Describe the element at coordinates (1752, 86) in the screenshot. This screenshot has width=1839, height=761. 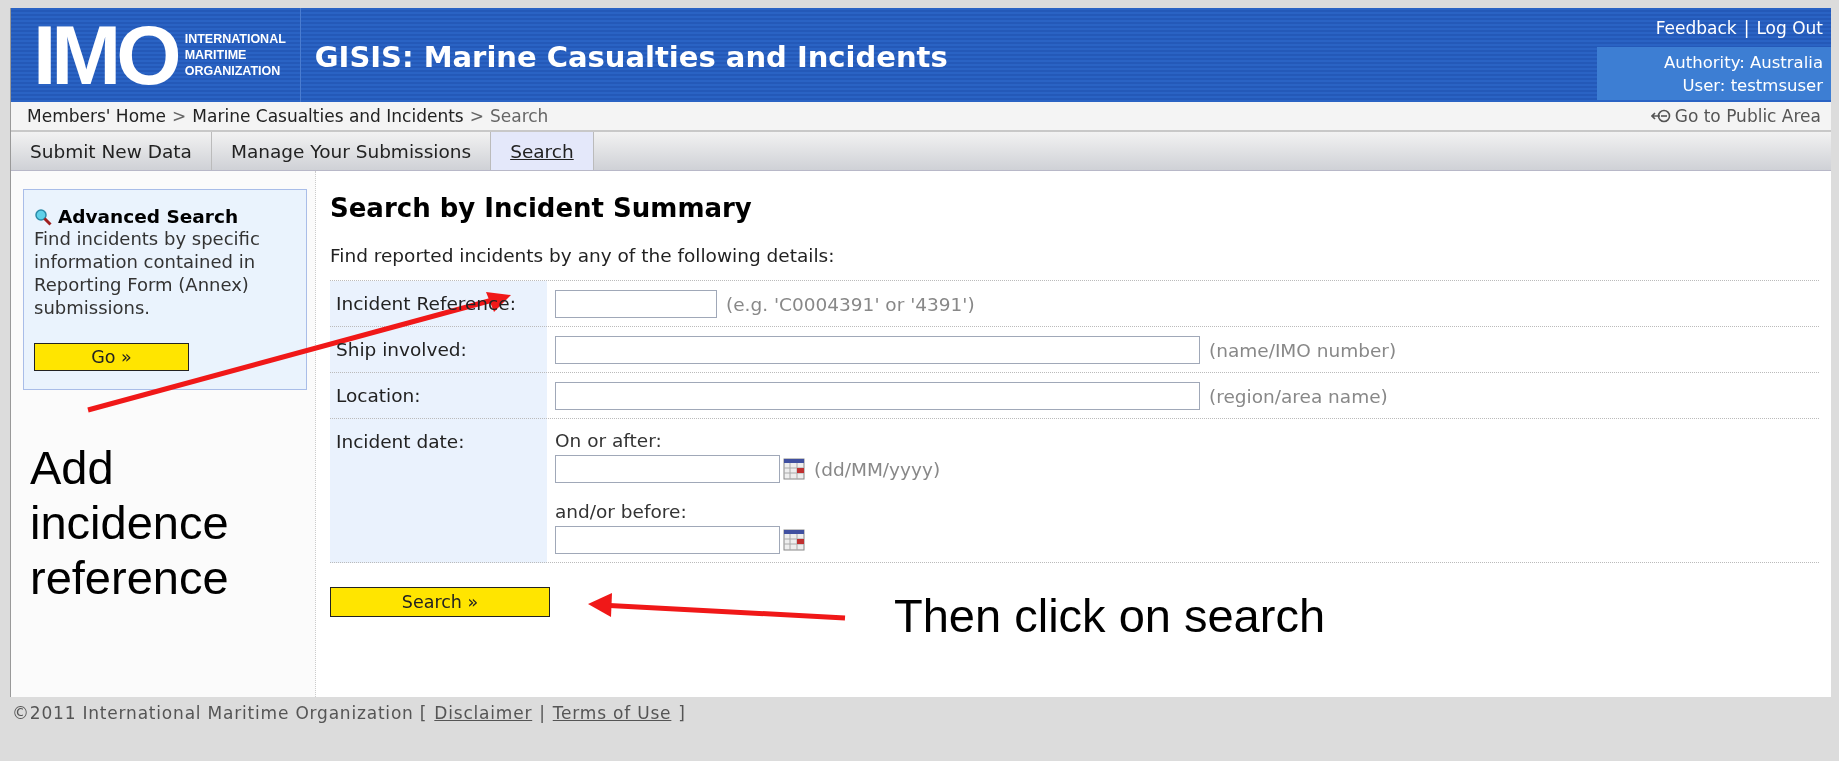
I see `user-text: User: testmsuser` at that location.